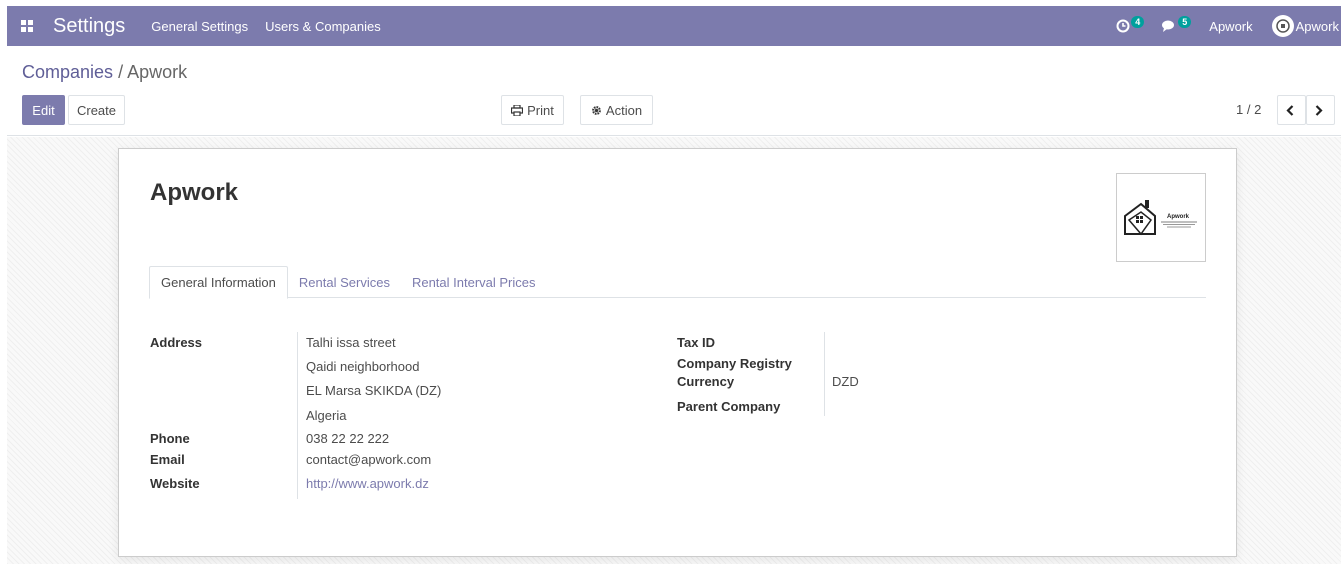  What do you see at coordinates (824, 374) in the screenshot?
I see `right-group-divider` at bounding box center [824, 374].